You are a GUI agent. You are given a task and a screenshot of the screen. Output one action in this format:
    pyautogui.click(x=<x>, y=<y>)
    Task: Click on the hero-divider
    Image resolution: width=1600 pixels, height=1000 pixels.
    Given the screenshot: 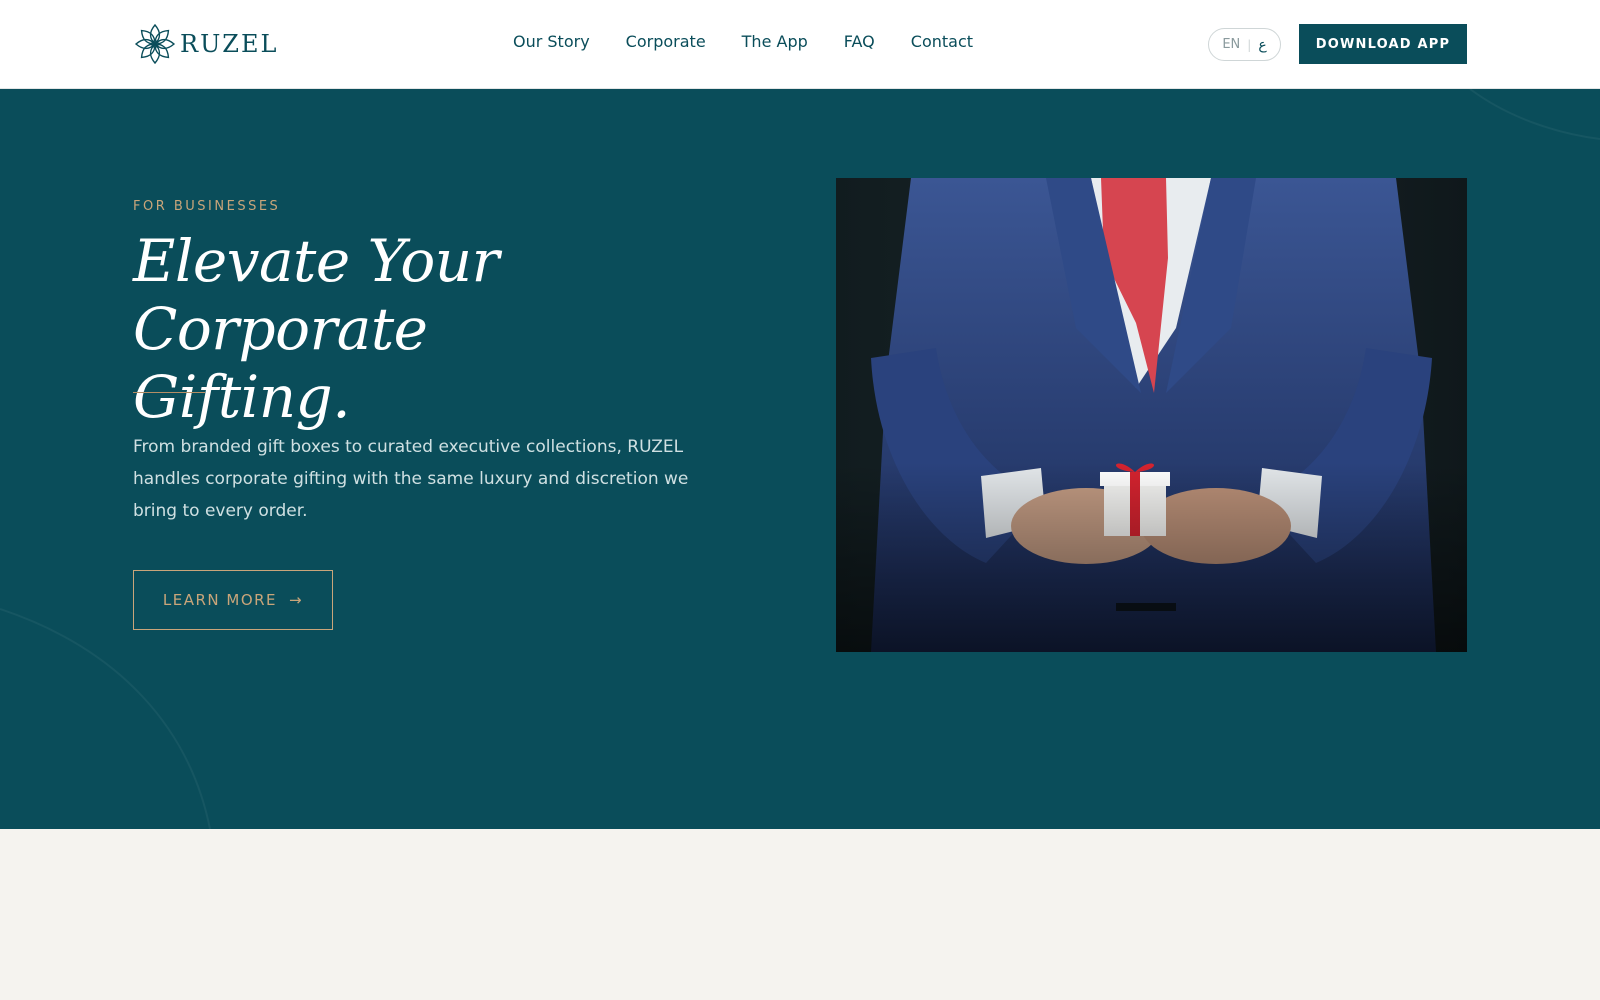 What is the action you would take?
    pyautogui.click(x=169, y=392)
    